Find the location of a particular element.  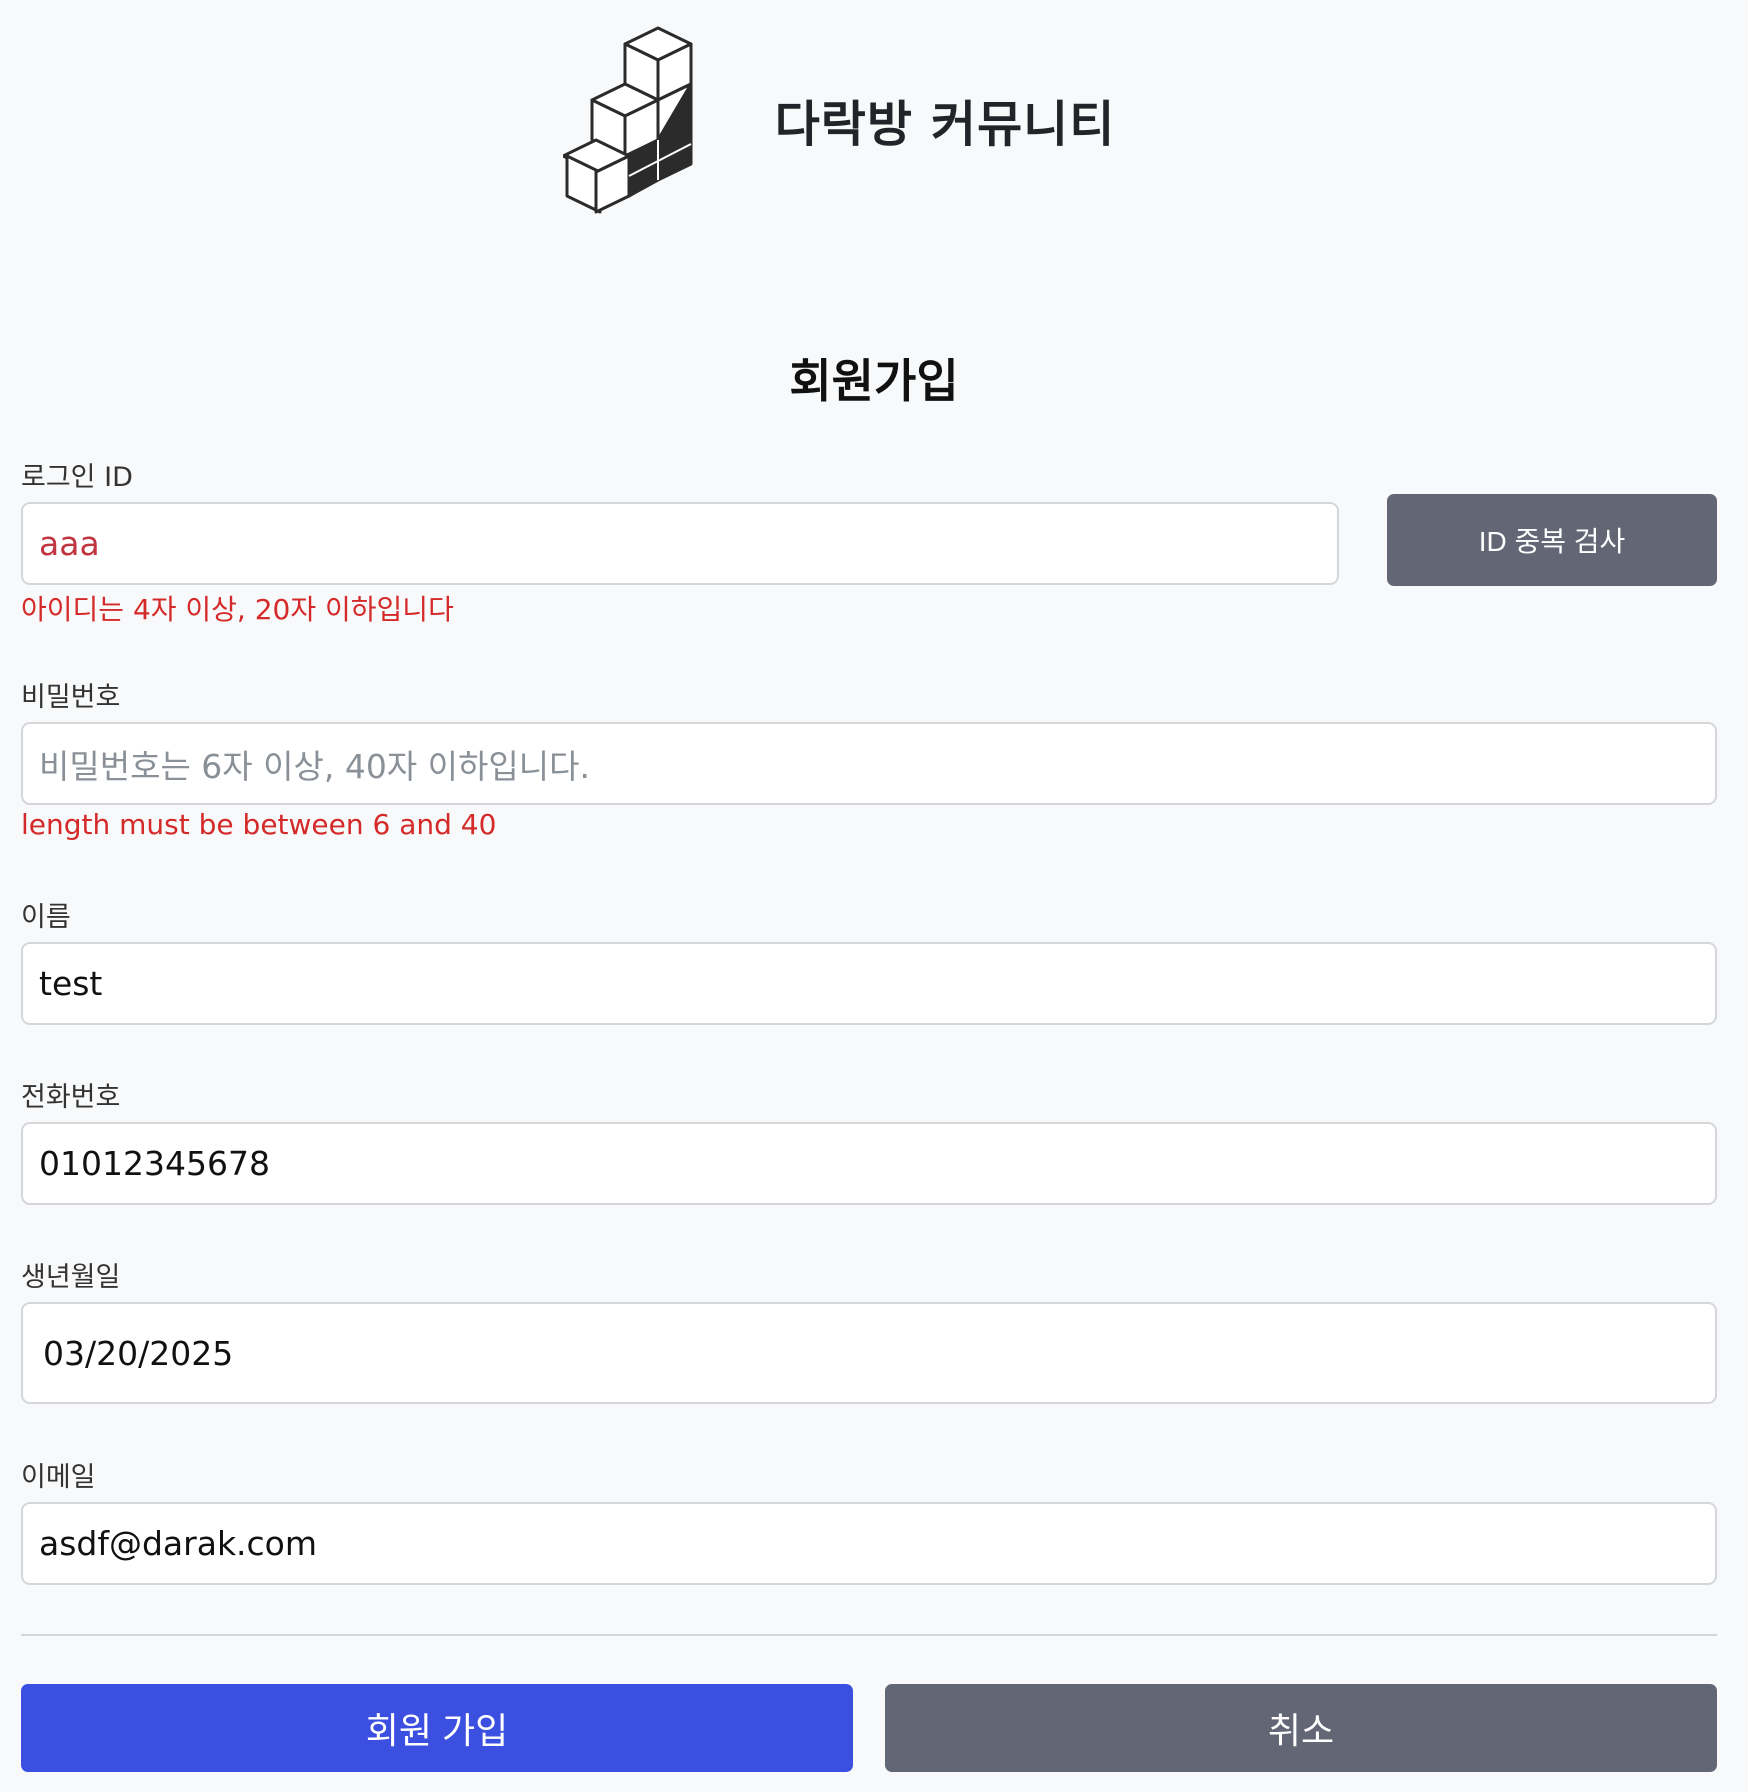

brand-name: 다락방 커뮤니티 is located at coordinates (945, 124).